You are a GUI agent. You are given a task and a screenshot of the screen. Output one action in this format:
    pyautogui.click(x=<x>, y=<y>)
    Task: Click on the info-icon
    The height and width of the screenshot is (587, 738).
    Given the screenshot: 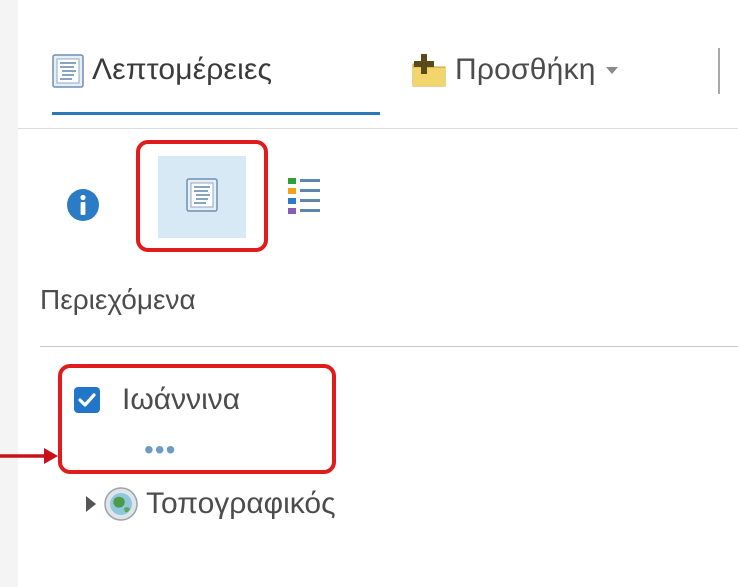 What is the action you would take?
    pyautogui.click(x=83, y=205)
    